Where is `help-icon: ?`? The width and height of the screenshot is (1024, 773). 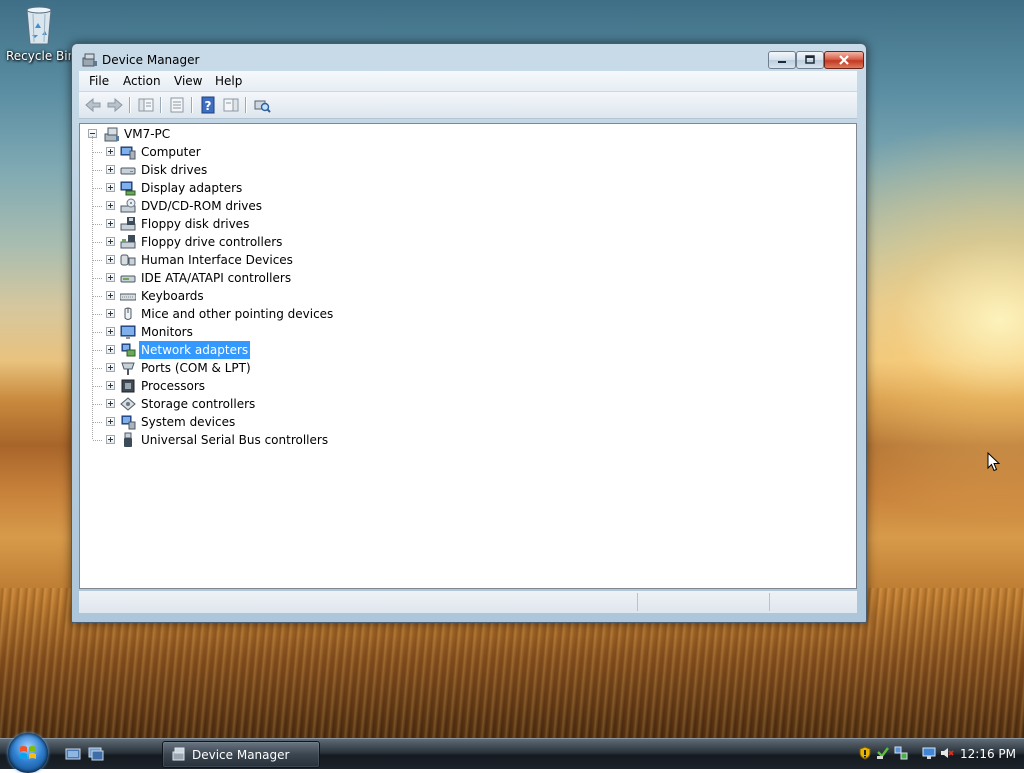
help-icon: ? is located at coordinates (208, 105).